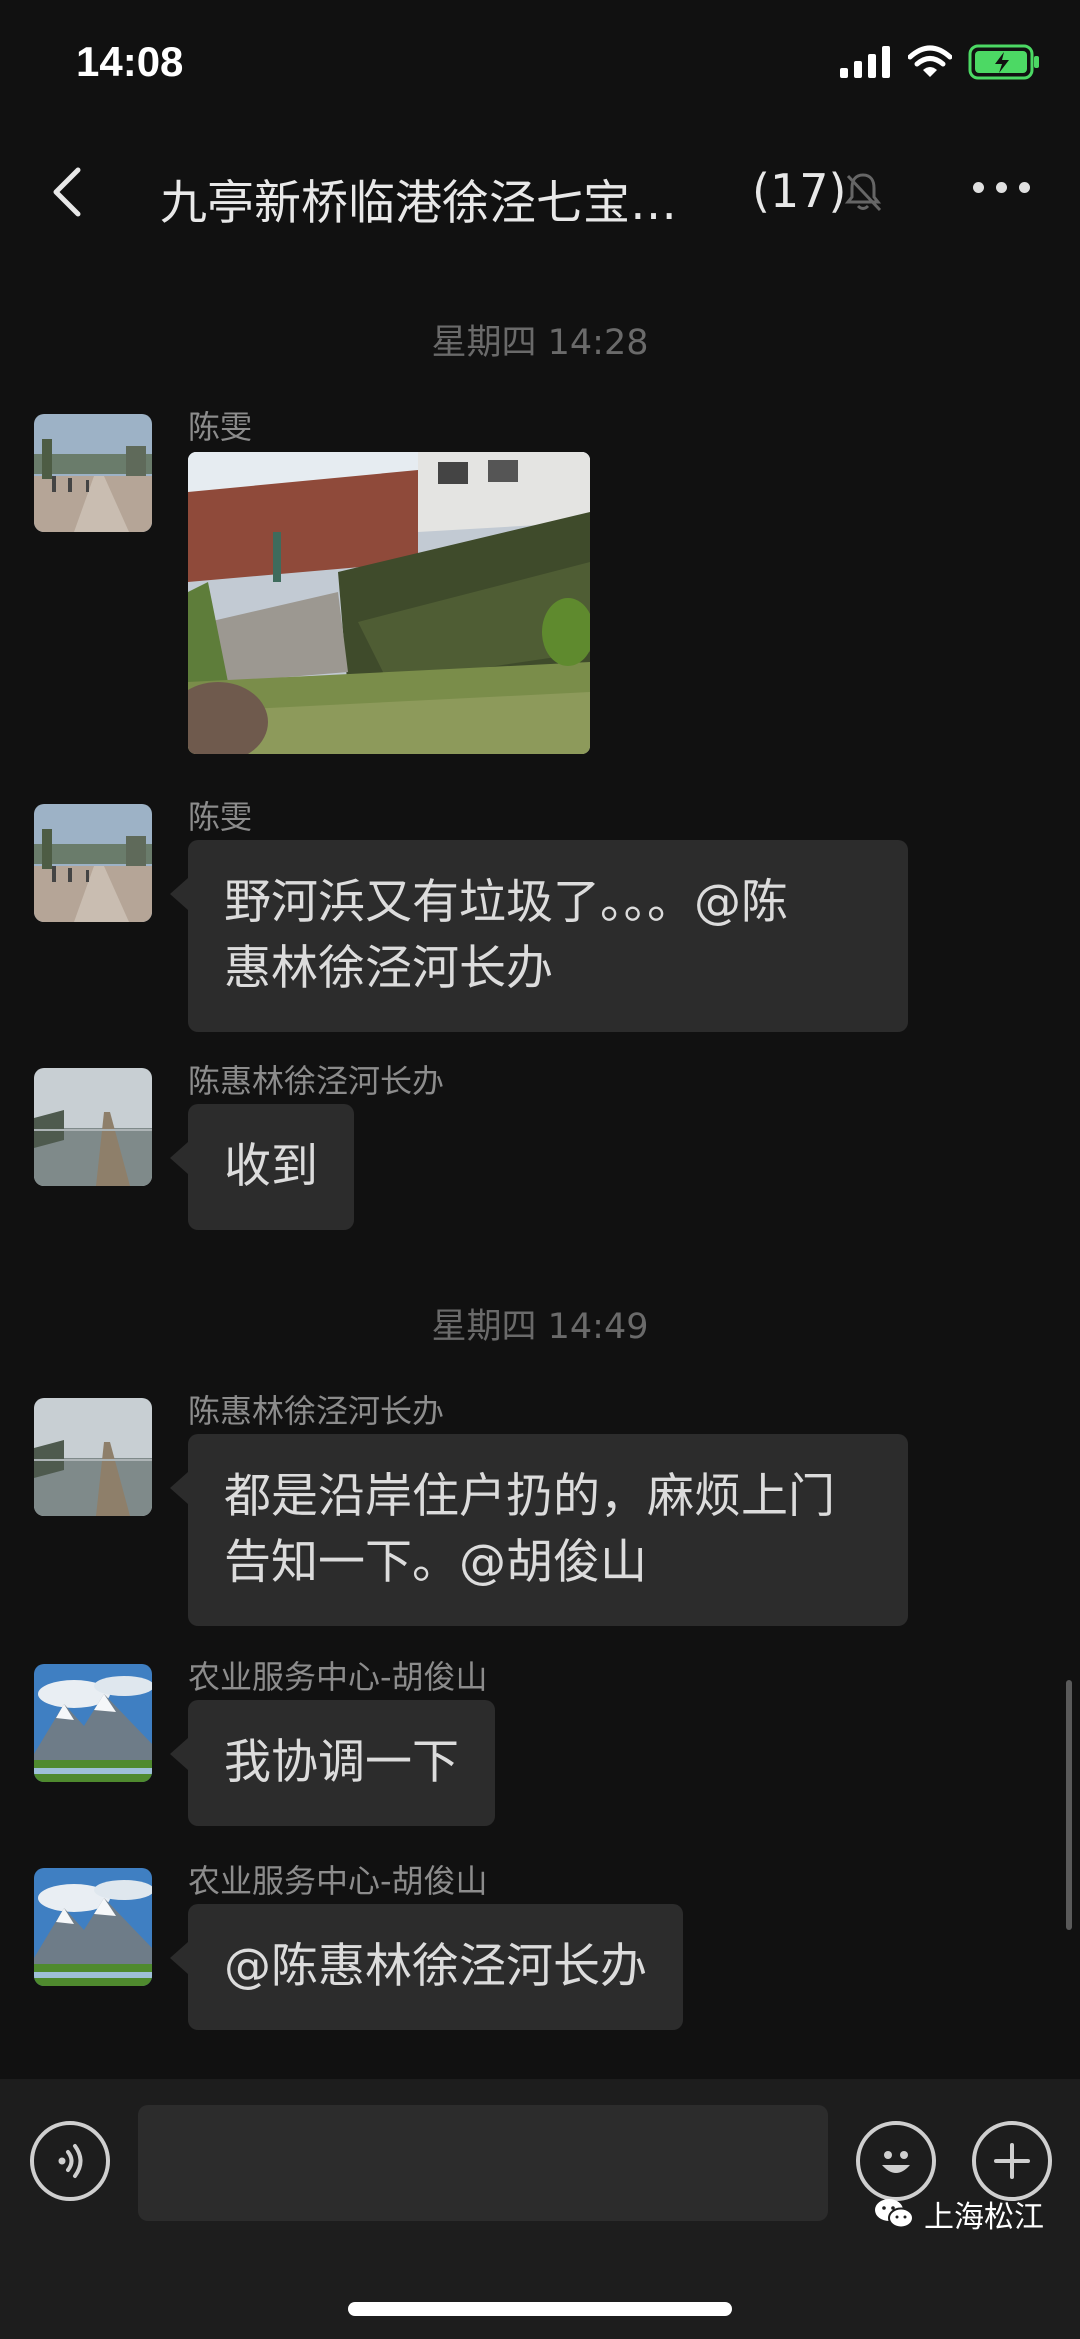 This screenshot has width=1080, height=2339. What do you see at coordinates (1069, 1805) in the screenshot?
I see `scrollbar` at bounding box center [1069, 1805].